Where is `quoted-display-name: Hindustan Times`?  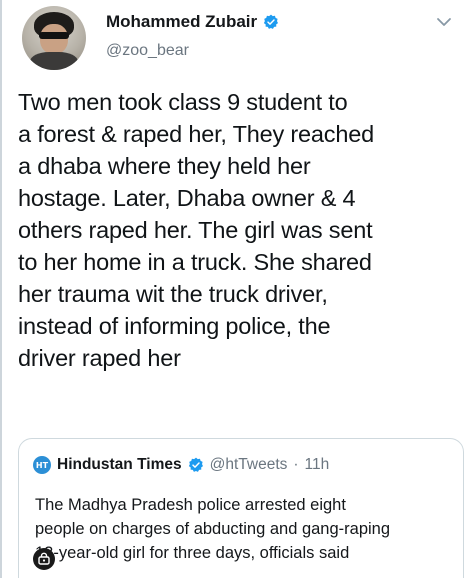 quoted-display-name: Hindustan Times is located at coordinates (119, 465).